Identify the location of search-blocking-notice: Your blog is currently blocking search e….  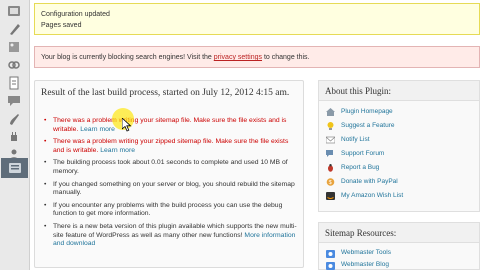
(257, 57).